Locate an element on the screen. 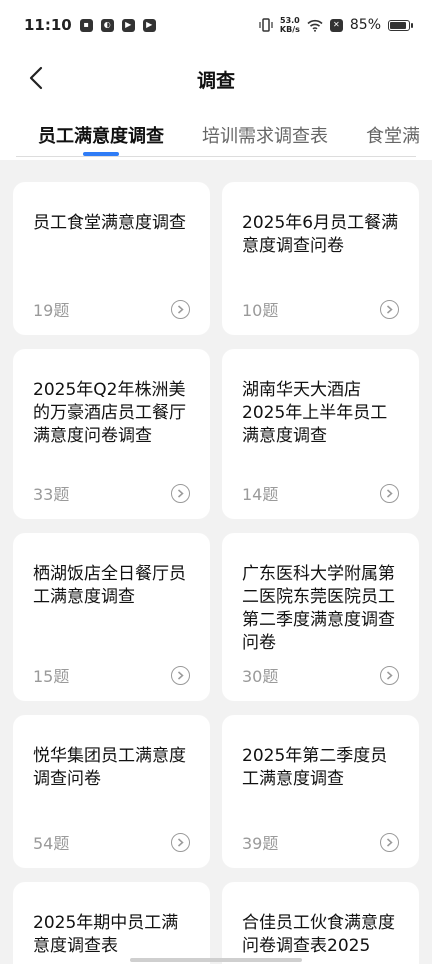  survey-card: 湖南华天大酒店2025年上半年员工满意度调查 14题 is located at coordinates (320, 434).